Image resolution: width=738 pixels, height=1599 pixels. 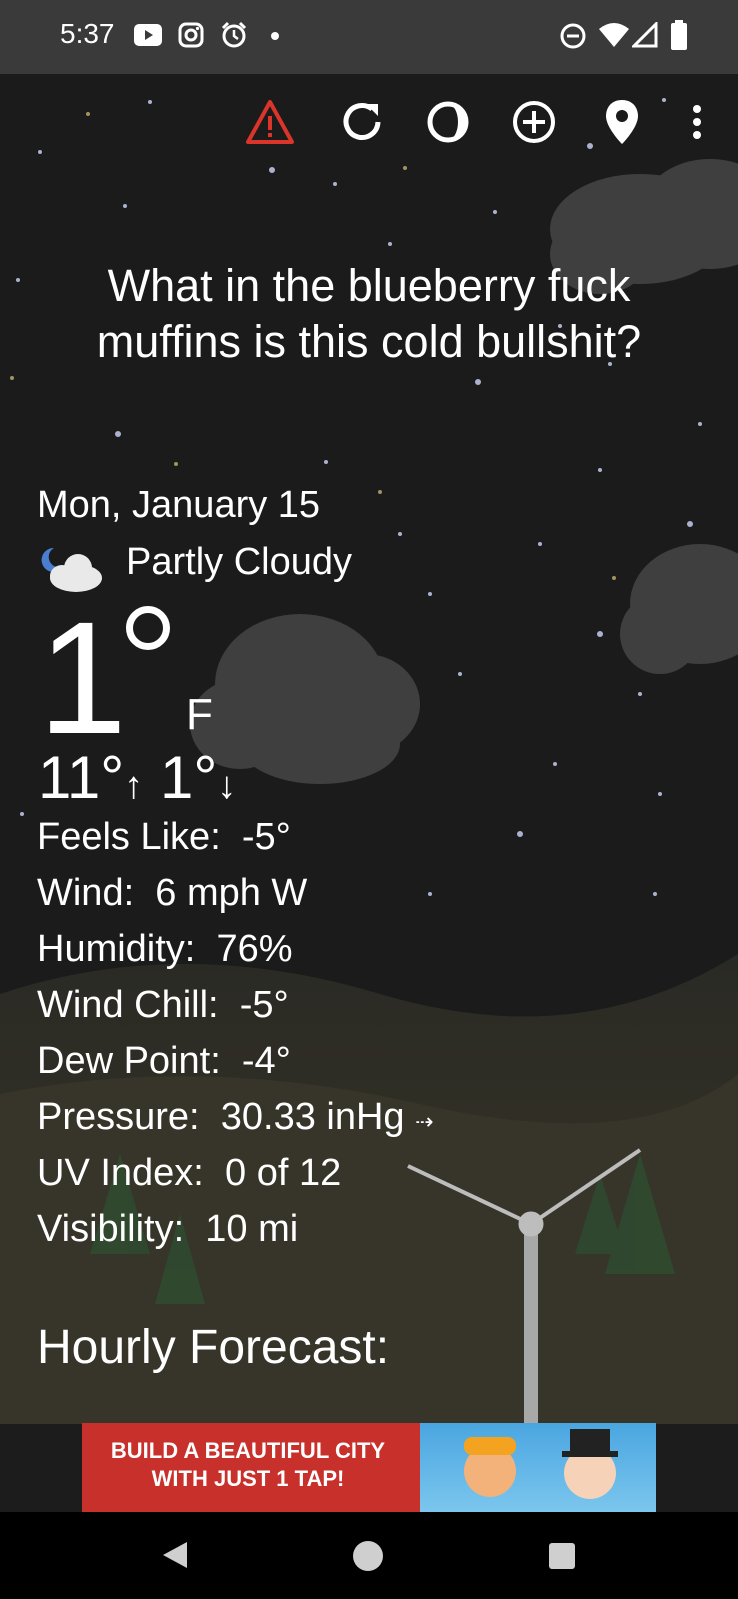 I want to click on ad-characters-image, so click(x=541, y=1464).